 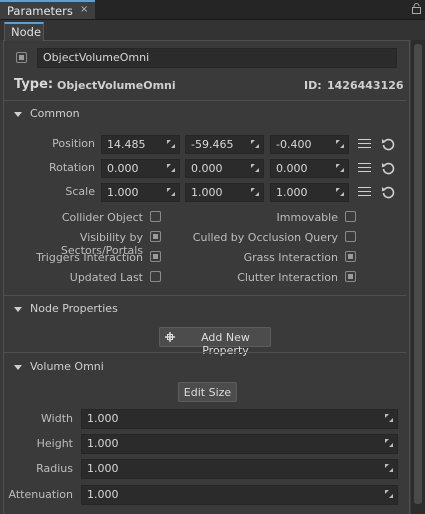 I want to click on node-enabled-checkbox, so click(x=21, y=57).